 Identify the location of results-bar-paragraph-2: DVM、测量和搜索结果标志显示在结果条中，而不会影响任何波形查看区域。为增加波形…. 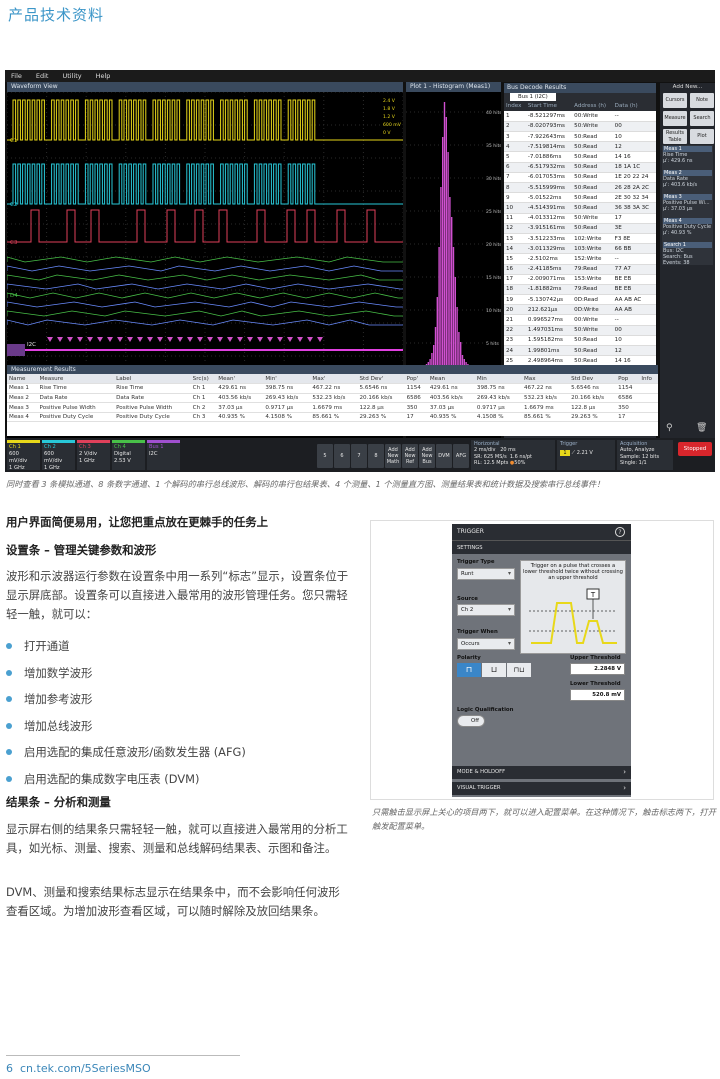
(173, 901).